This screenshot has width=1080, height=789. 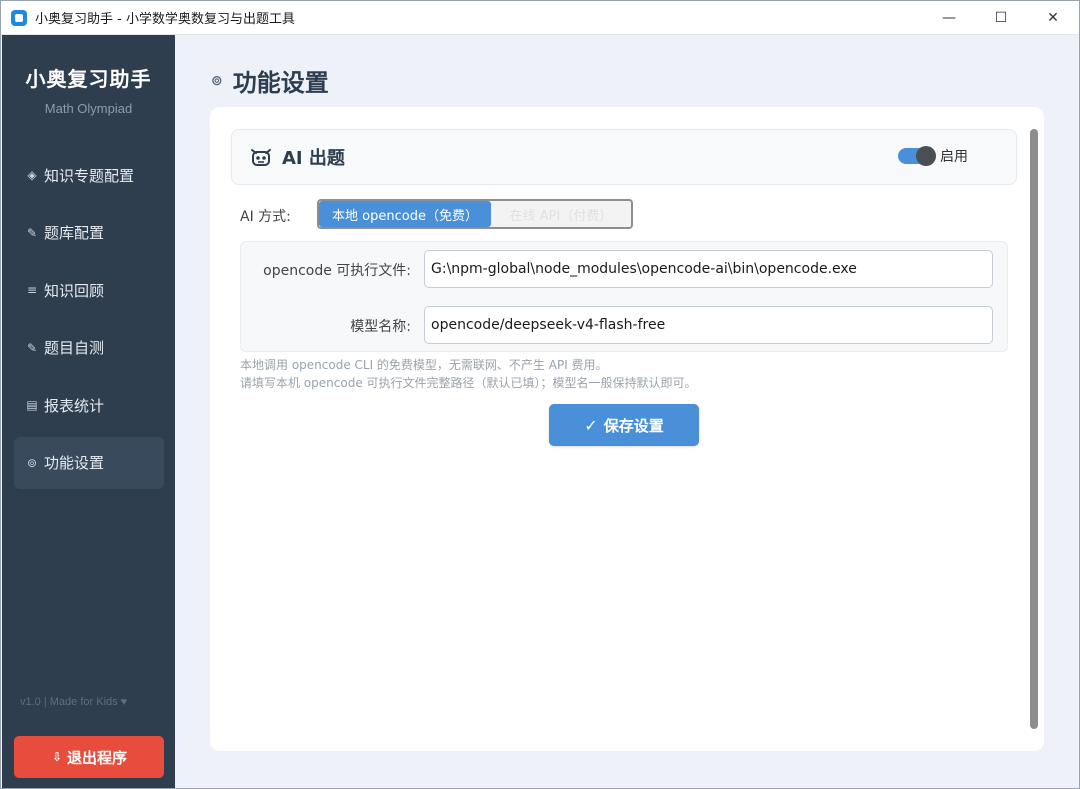 I want to click on minimize-button: —, so click(x=949, y=18).